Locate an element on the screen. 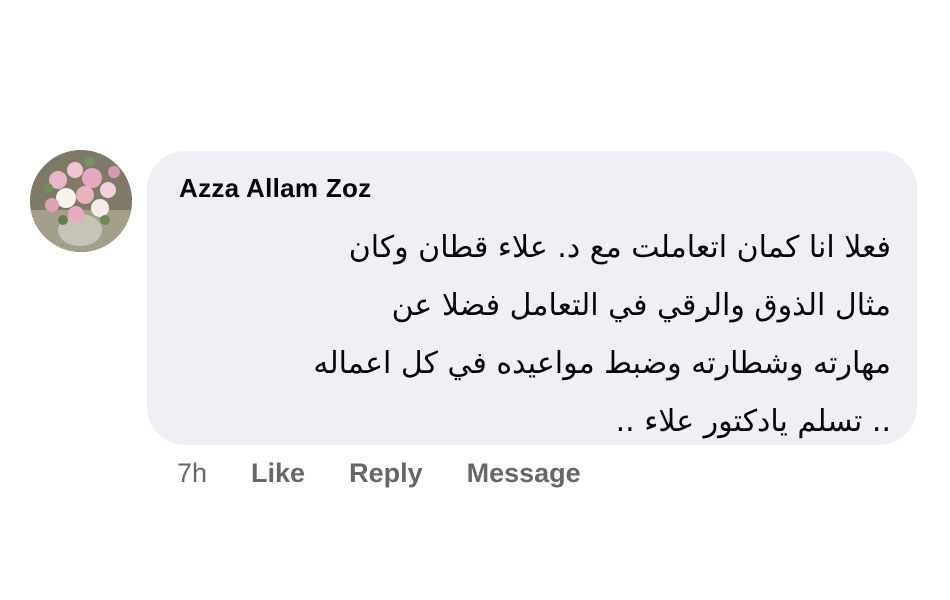 Image resolution: width=950 pixels, height=600 pixels. avatar is located at coordinates (81, 201).